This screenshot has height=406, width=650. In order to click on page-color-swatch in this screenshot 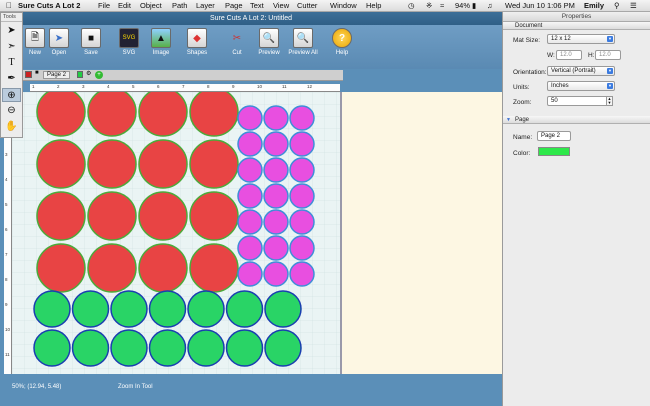, I will do `click(554, 151)`.